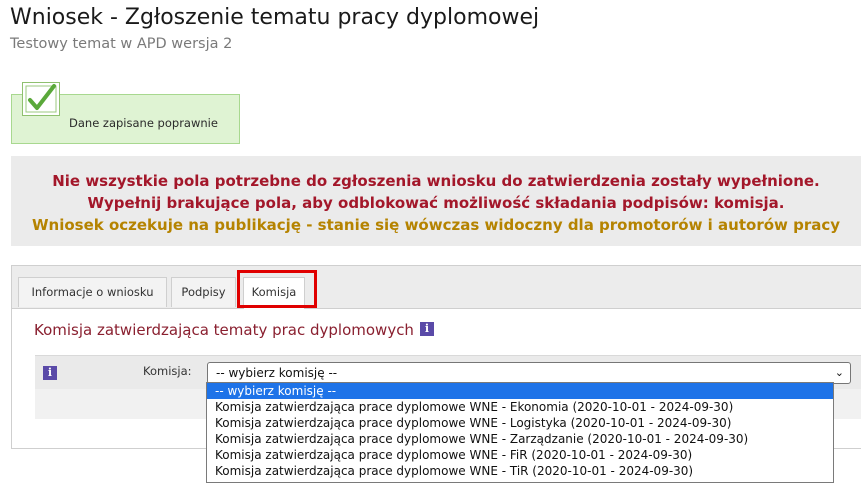 The height and width of the screenshot is (483, 861). What do you see at coordinates (274, 293) in the screenshot?
I see `tab-komisja: Komisja` at bounding box center [274, 293].